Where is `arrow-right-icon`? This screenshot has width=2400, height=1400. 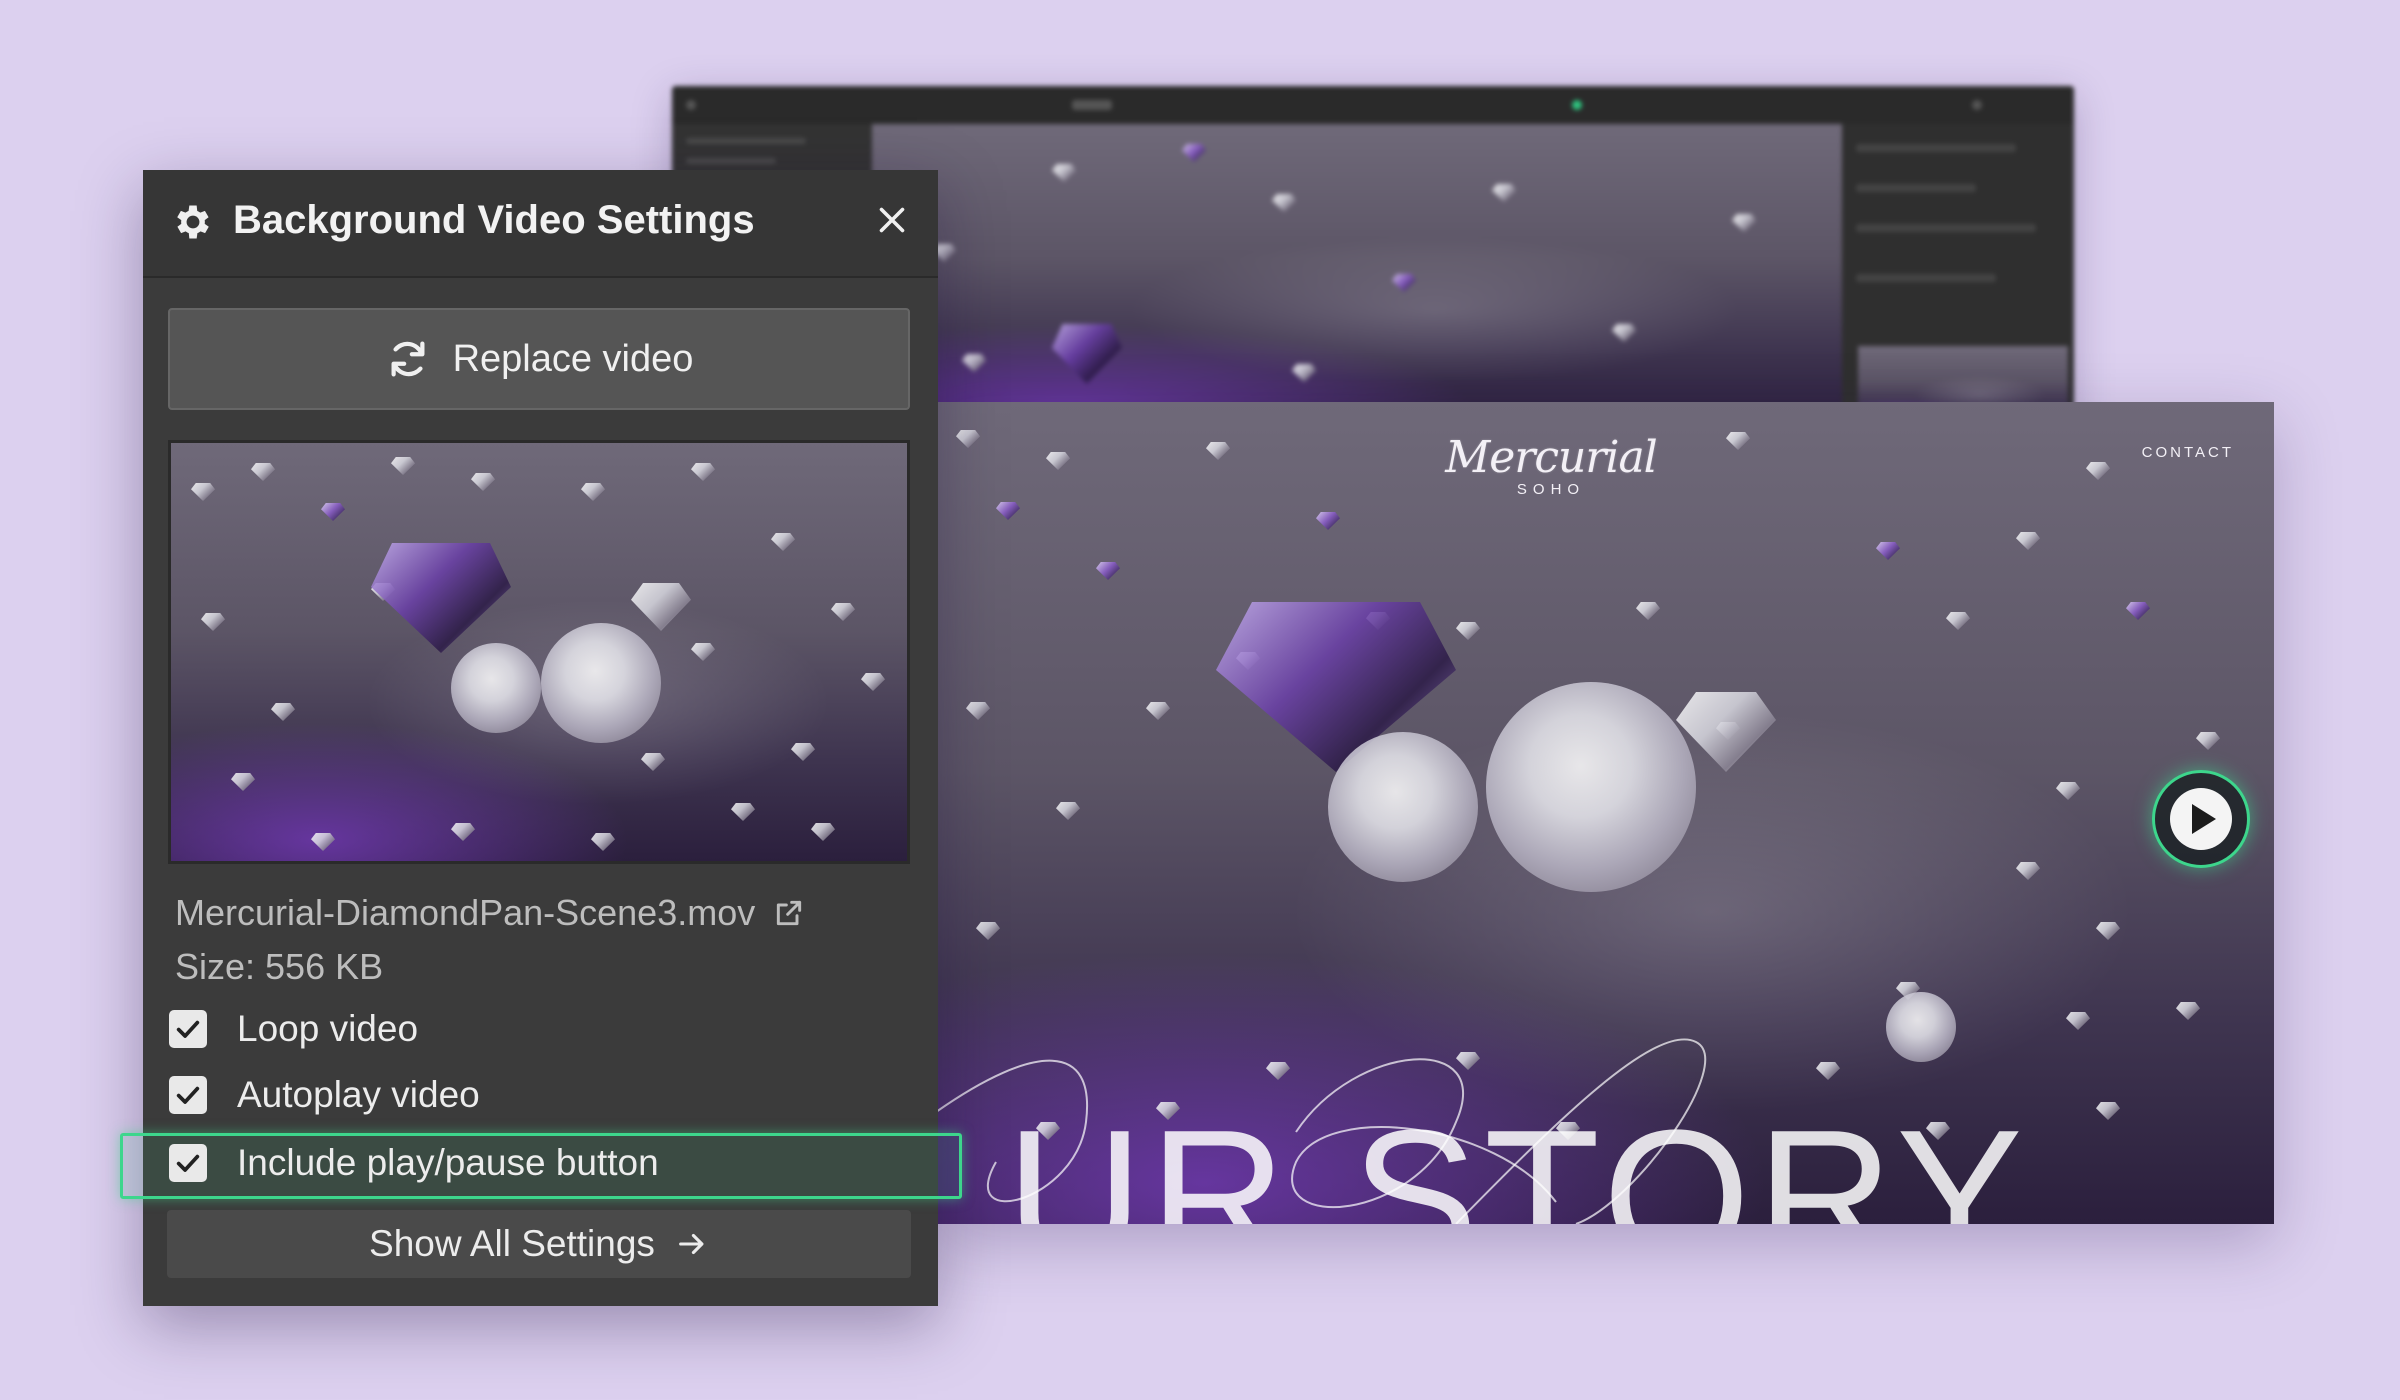 arrow-right-icon is located at coordinates (691, 1244).